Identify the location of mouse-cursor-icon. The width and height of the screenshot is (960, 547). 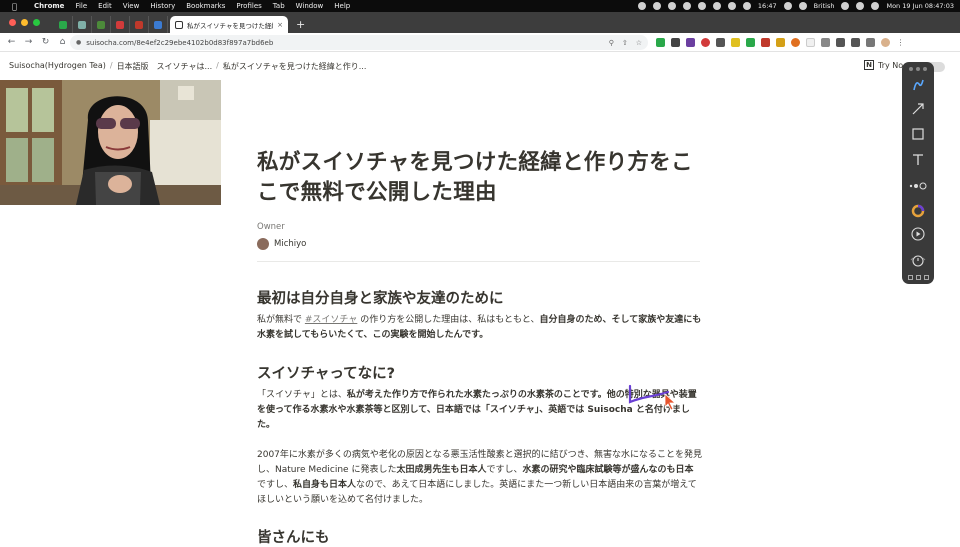
(670, 402).